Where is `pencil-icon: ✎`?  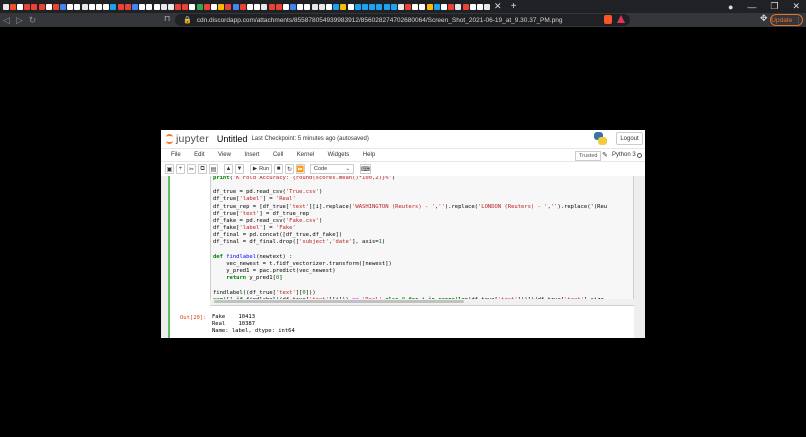 pencil-icon: ✎ is located at coordinates (605, 155).